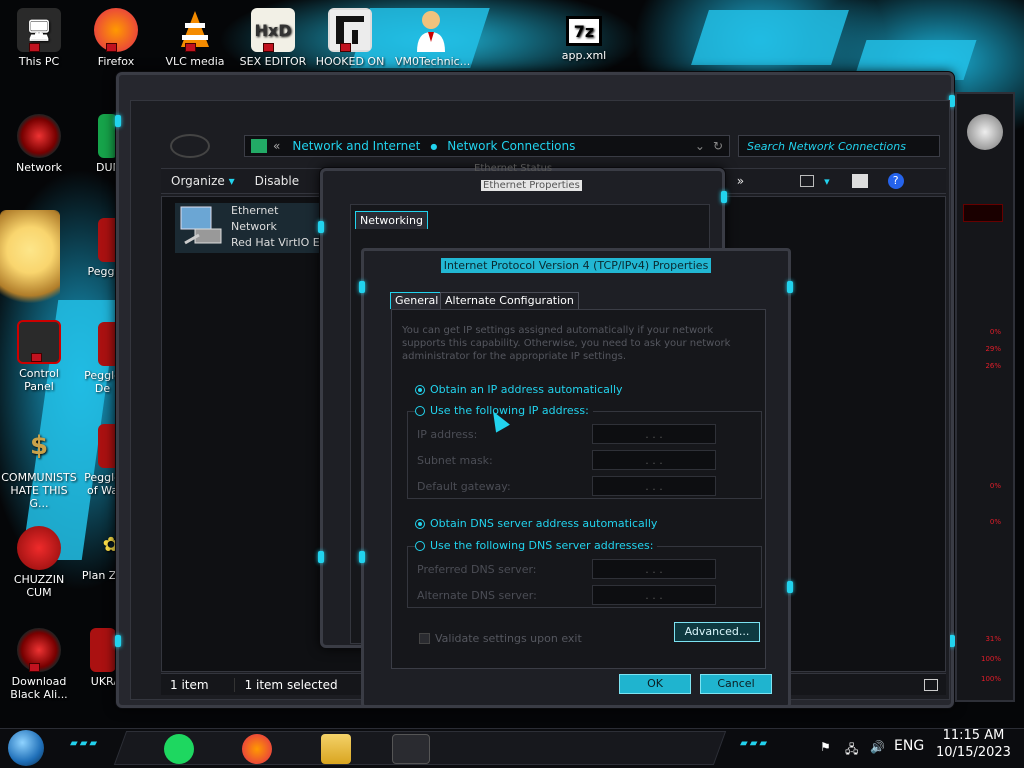  Describe the element at coordinates (519, 389) in the screenshot. I see `obtain-ip-radio: Obtain an IP address automatically` at that location.